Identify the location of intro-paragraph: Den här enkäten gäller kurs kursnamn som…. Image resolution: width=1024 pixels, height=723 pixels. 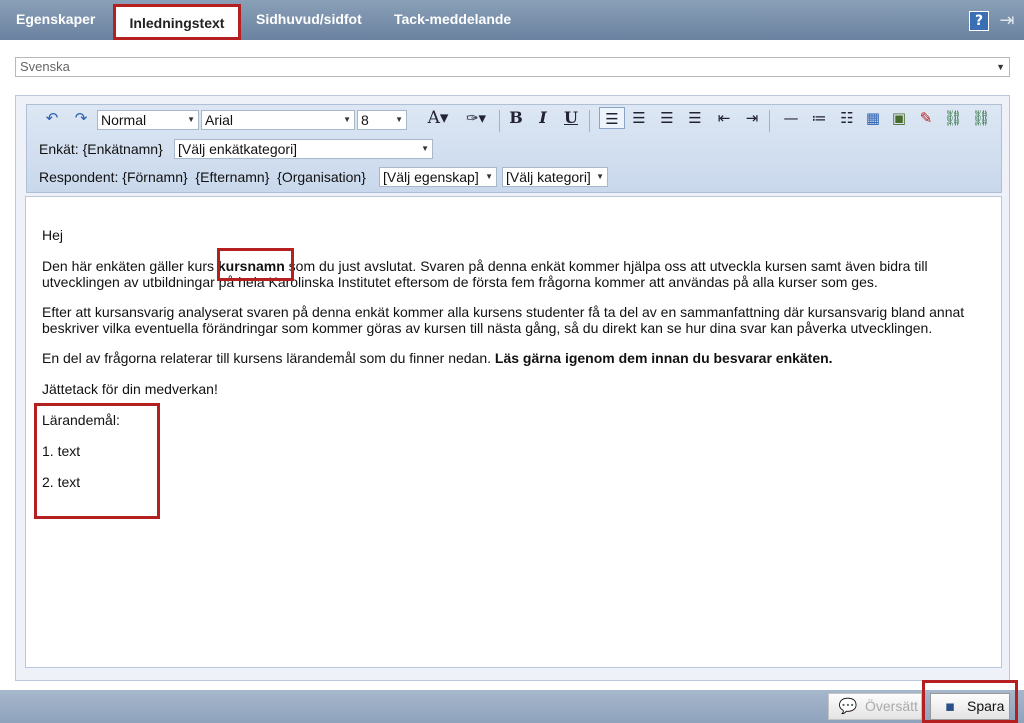
(514, 274).